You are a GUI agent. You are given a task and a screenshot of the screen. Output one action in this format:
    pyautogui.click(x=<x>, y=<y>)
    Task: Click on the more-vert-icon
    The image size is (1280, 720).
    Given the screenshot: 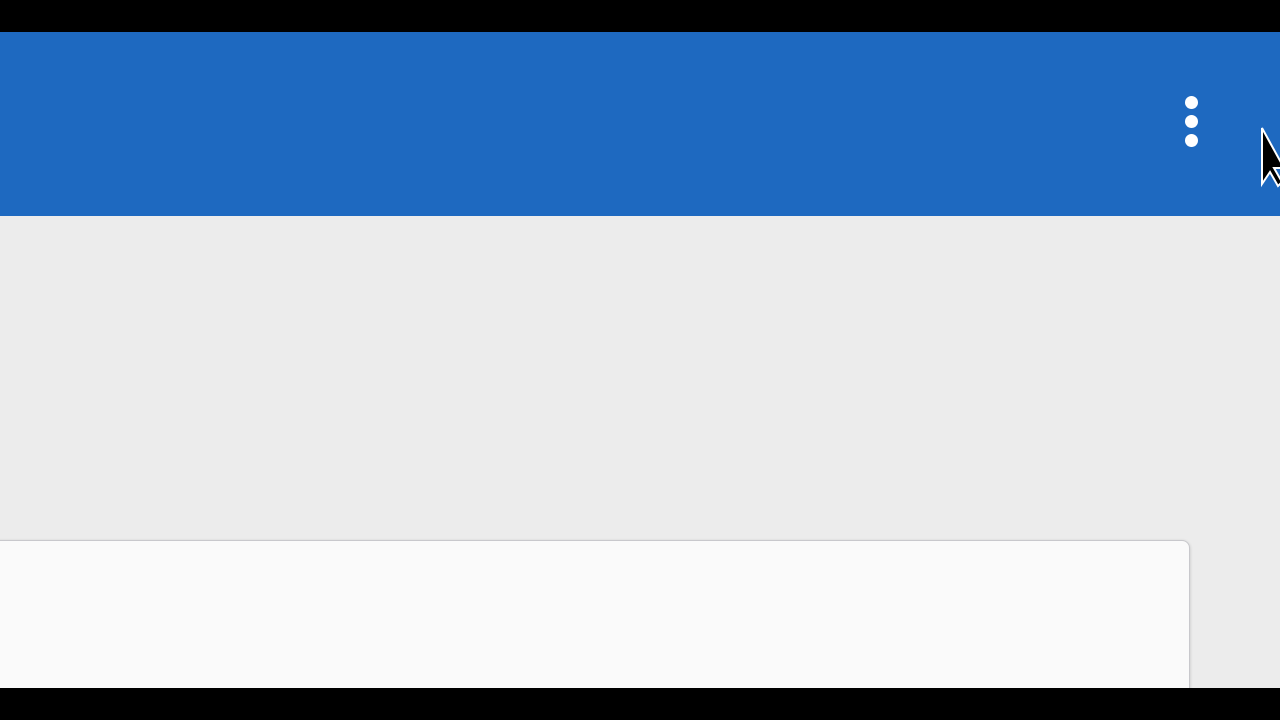 What is the action you would take?
    pyautogui.click(x=1191, y=102)
    